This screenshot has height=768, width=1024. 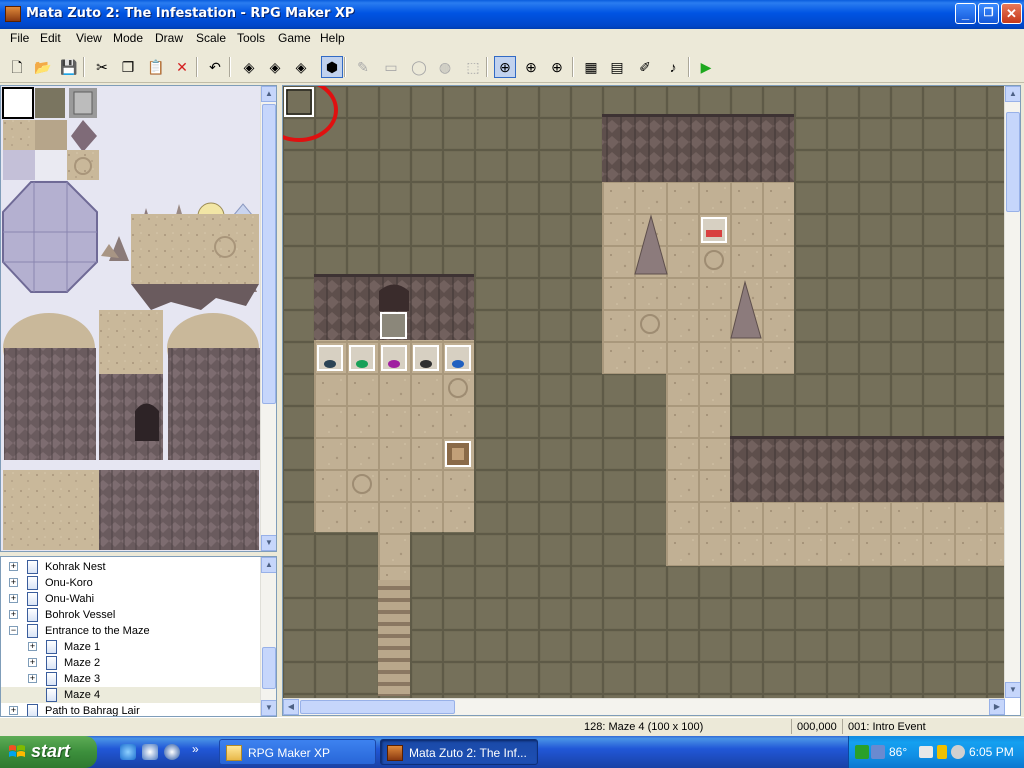 What do you see at coordinates (13, 14) in the screenshot?
I see `app-icon` at bounding box center [13, 14].